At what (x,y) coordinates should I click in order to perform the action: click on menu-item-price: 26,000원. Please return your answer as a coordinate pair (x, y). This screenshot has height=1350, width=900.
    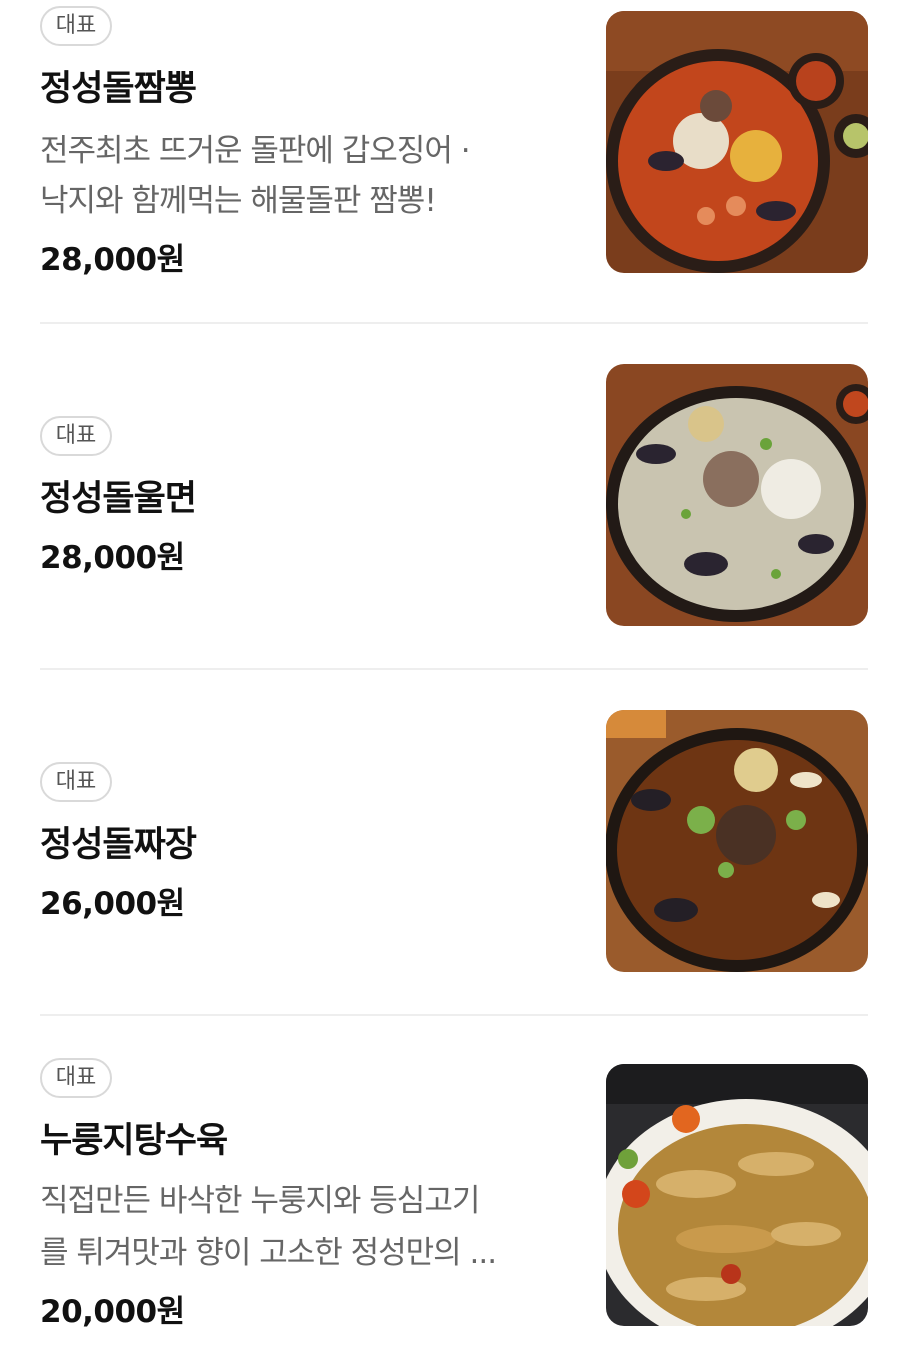
    Looking at the image, I should click on (112, 904).